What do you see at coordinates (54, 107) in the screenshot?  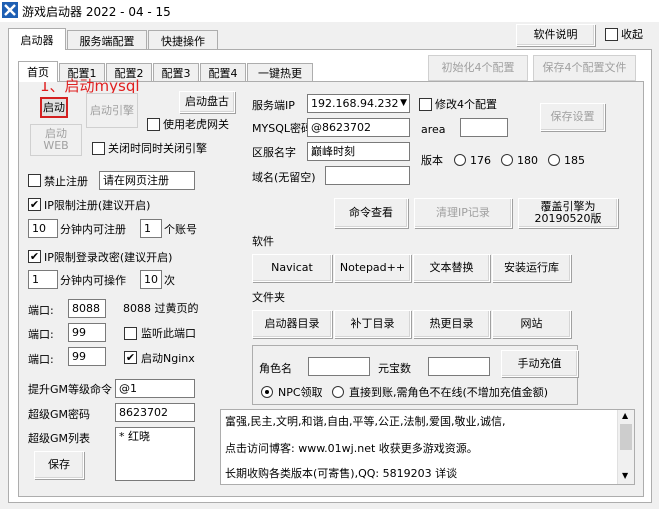 I see `start-button: 启动` at bounding box center [54, 107].